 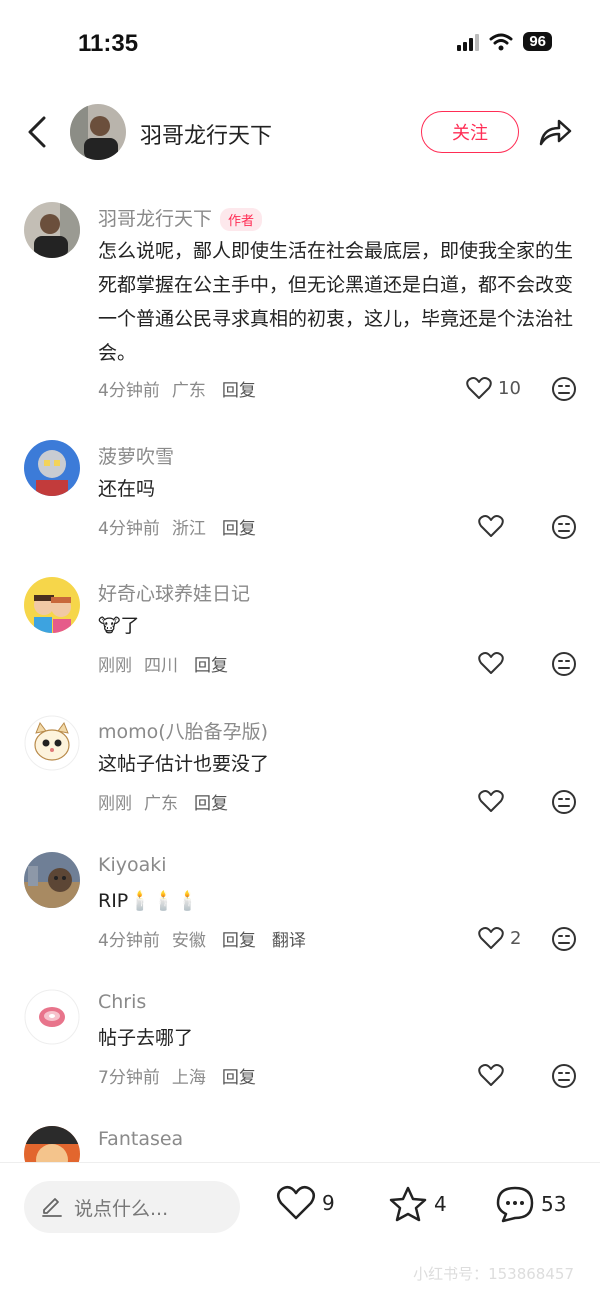 What do you see at coordinates (149, 901) in the screenshot?
I see `comment-text: RIP🕯️🕯️🕯️` at bounding box center [149, 901].